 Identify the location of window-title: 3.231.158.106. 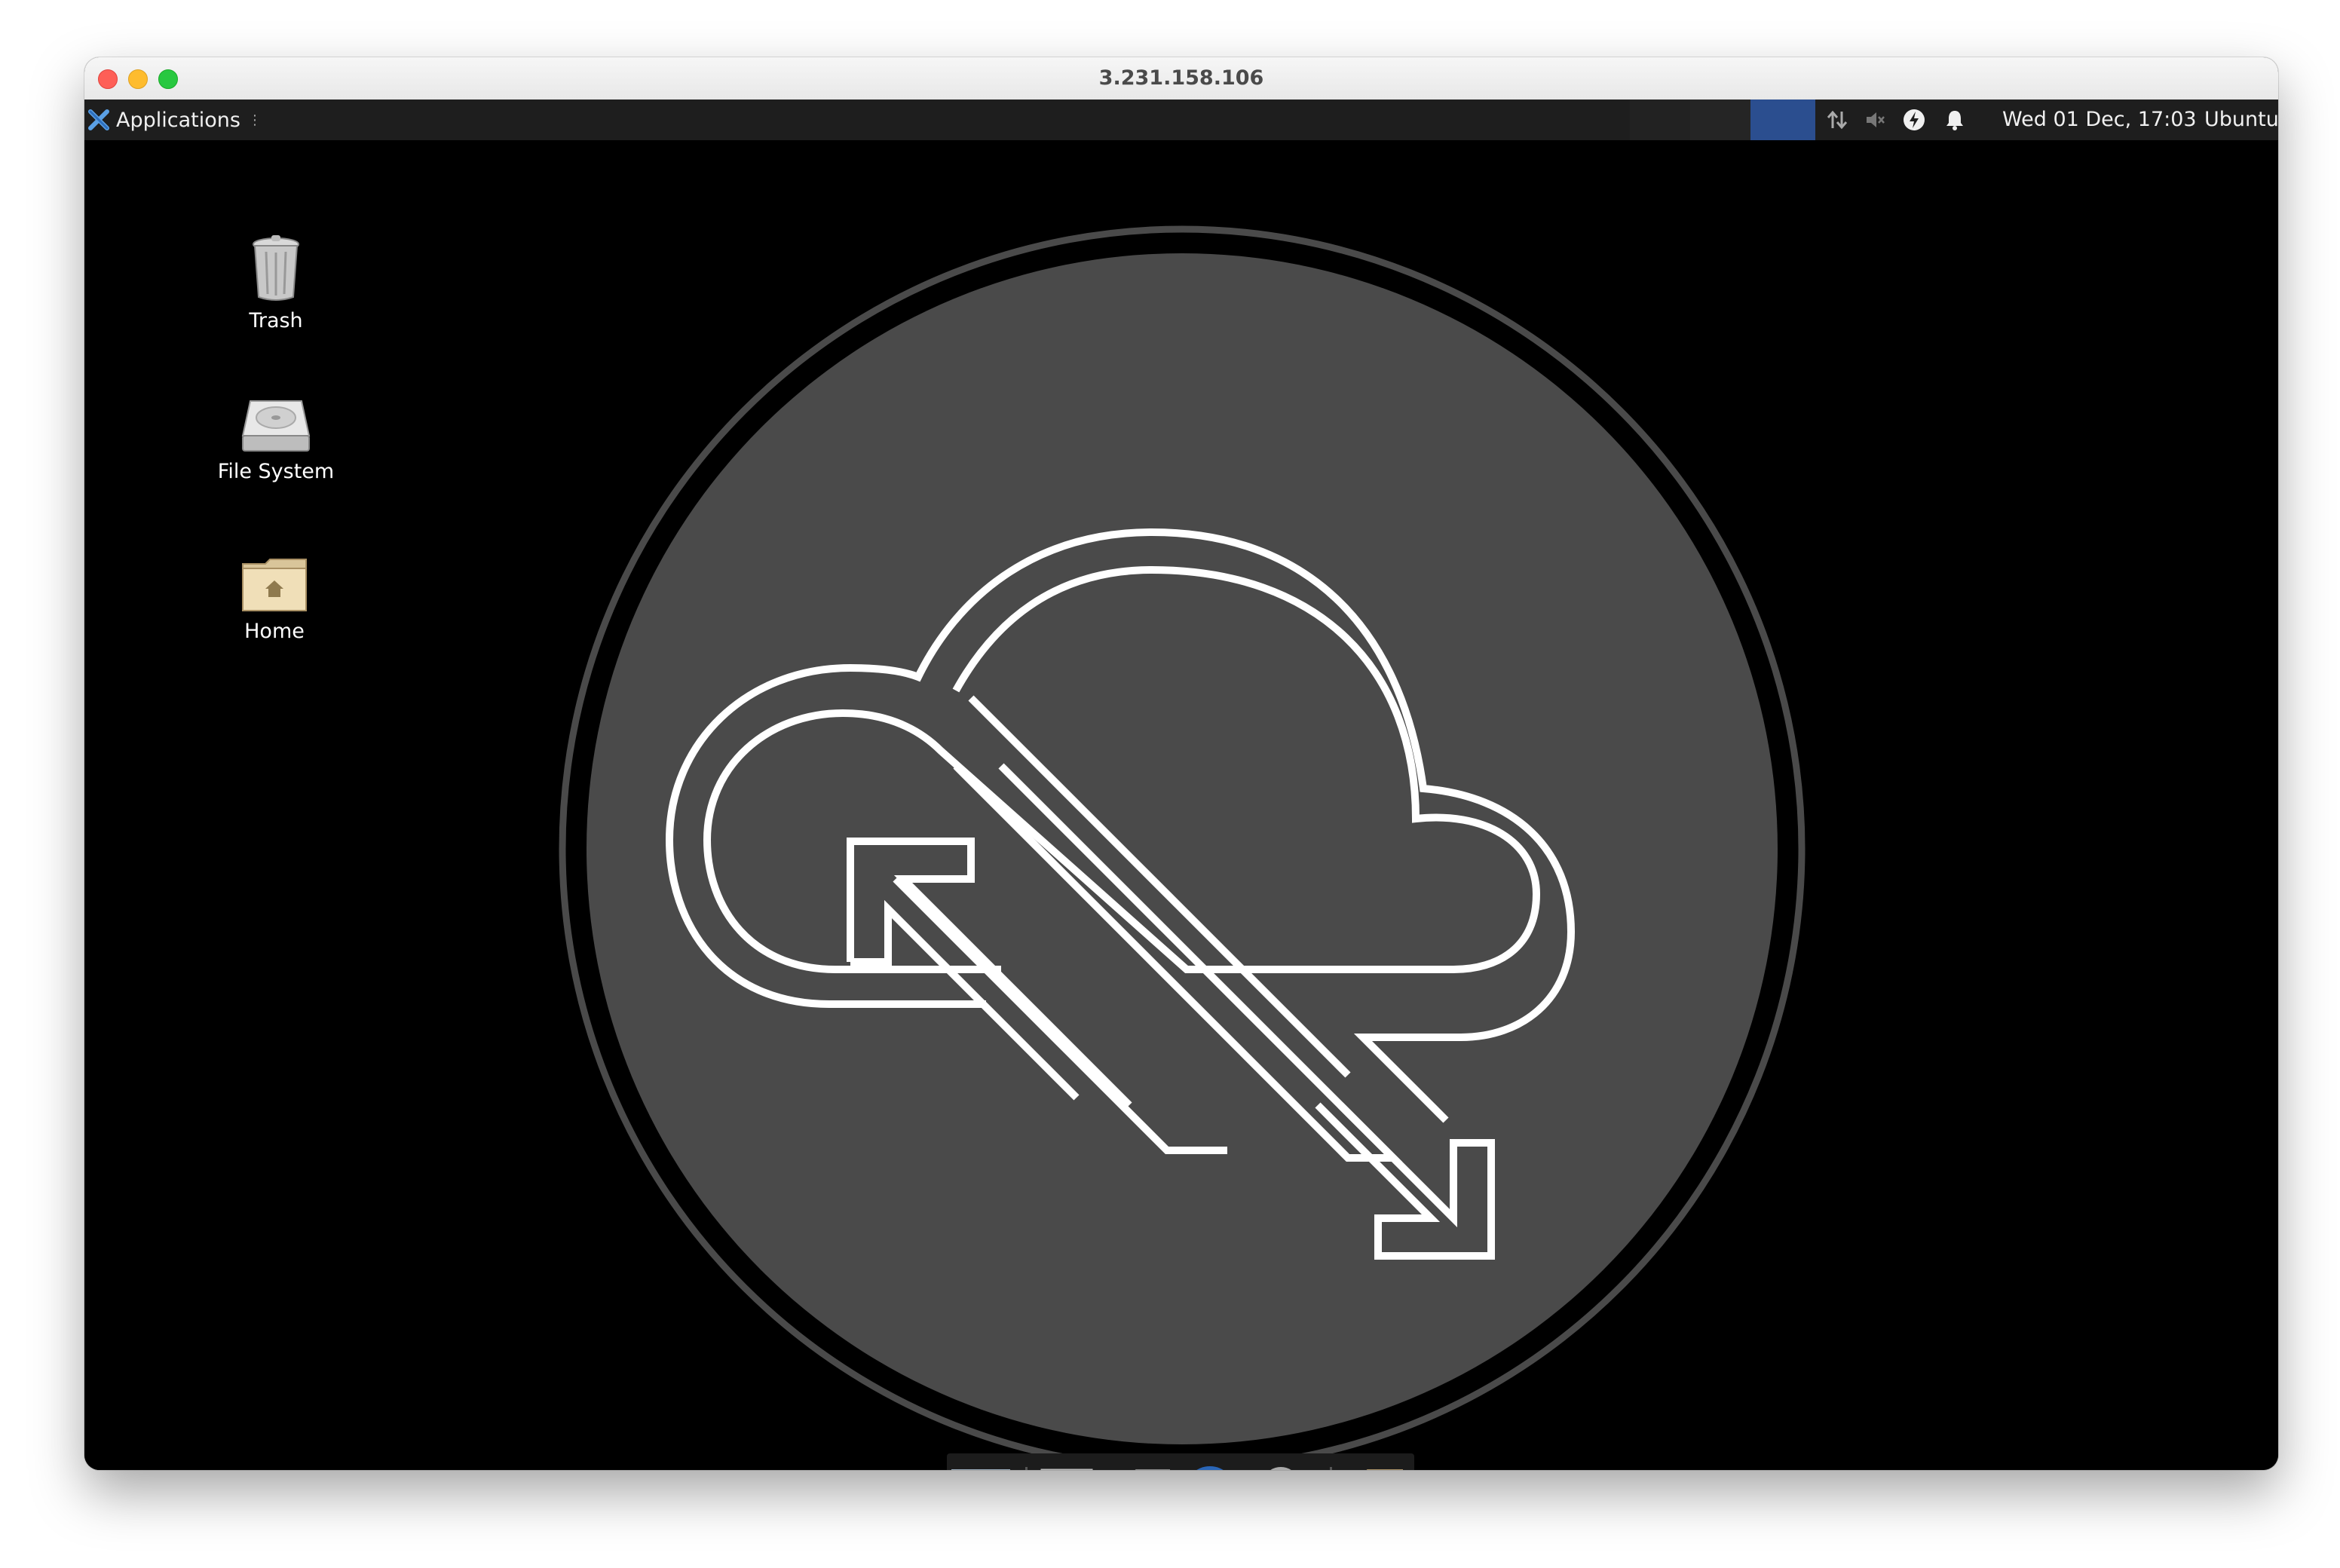
(1181, 78).